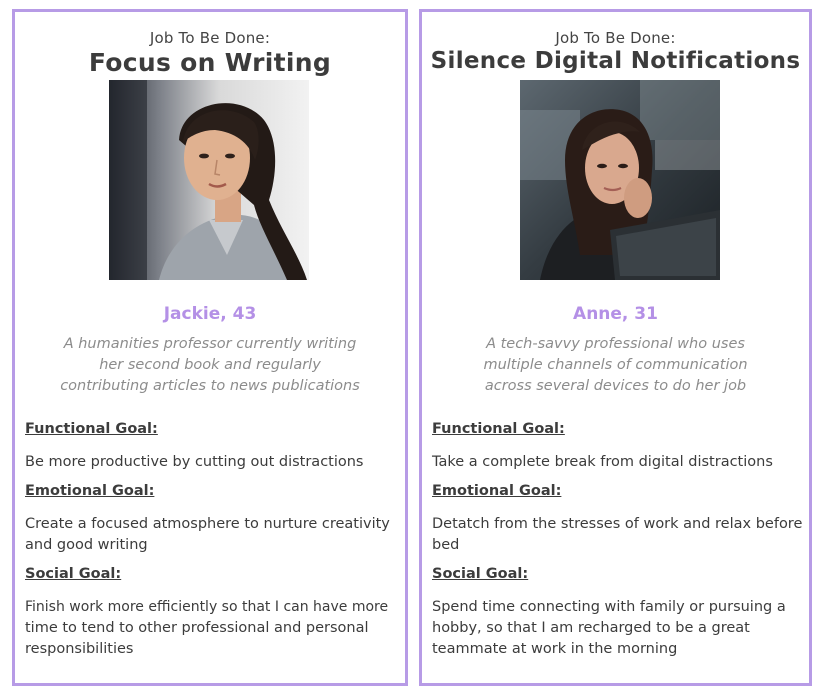 The image size is (824, 700). What do you see at coordinates (615, 344) in the screenshot?
I see `description-line: A tech-savvy professional who uses` at bounding box center [615, 344].